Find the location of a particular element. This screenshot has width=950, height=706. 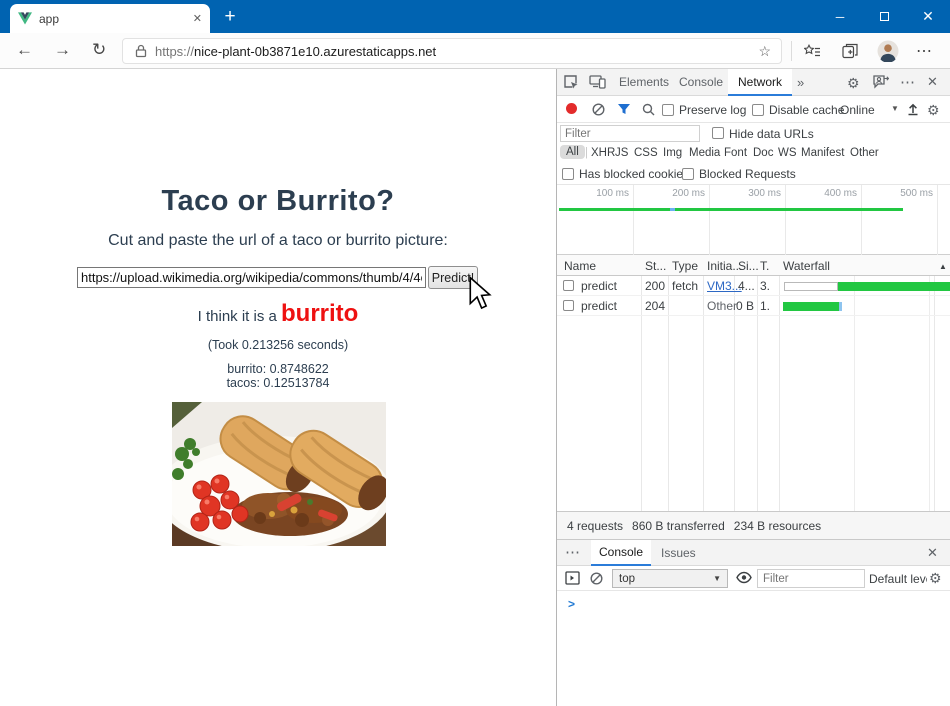

type-filter-all: All is located at coordinates (572, 152).